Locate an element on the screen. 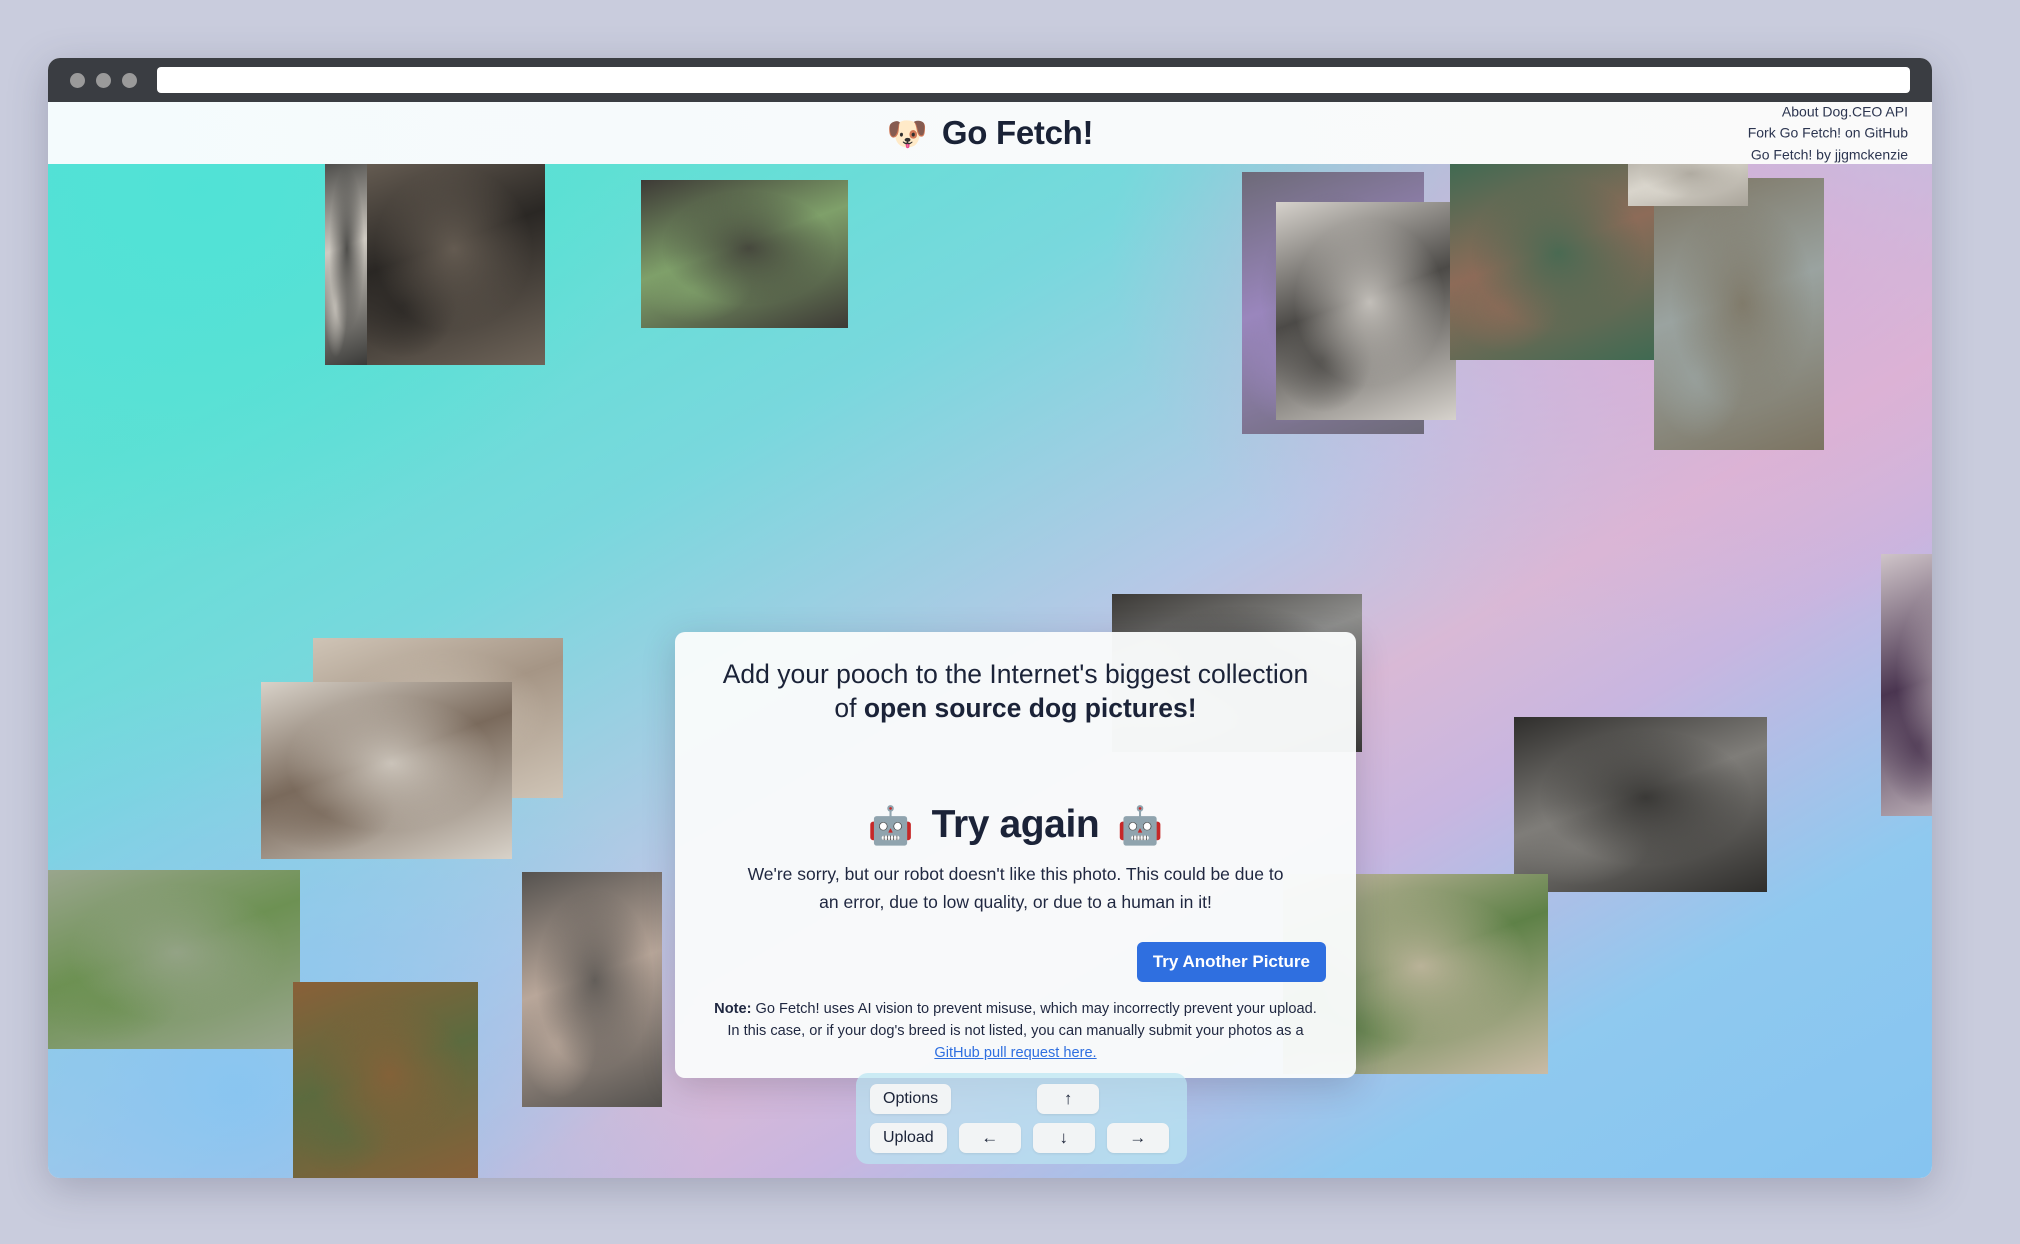 The image size is (2020, 1244). control-spacer is located at coordinates (994, 1099).